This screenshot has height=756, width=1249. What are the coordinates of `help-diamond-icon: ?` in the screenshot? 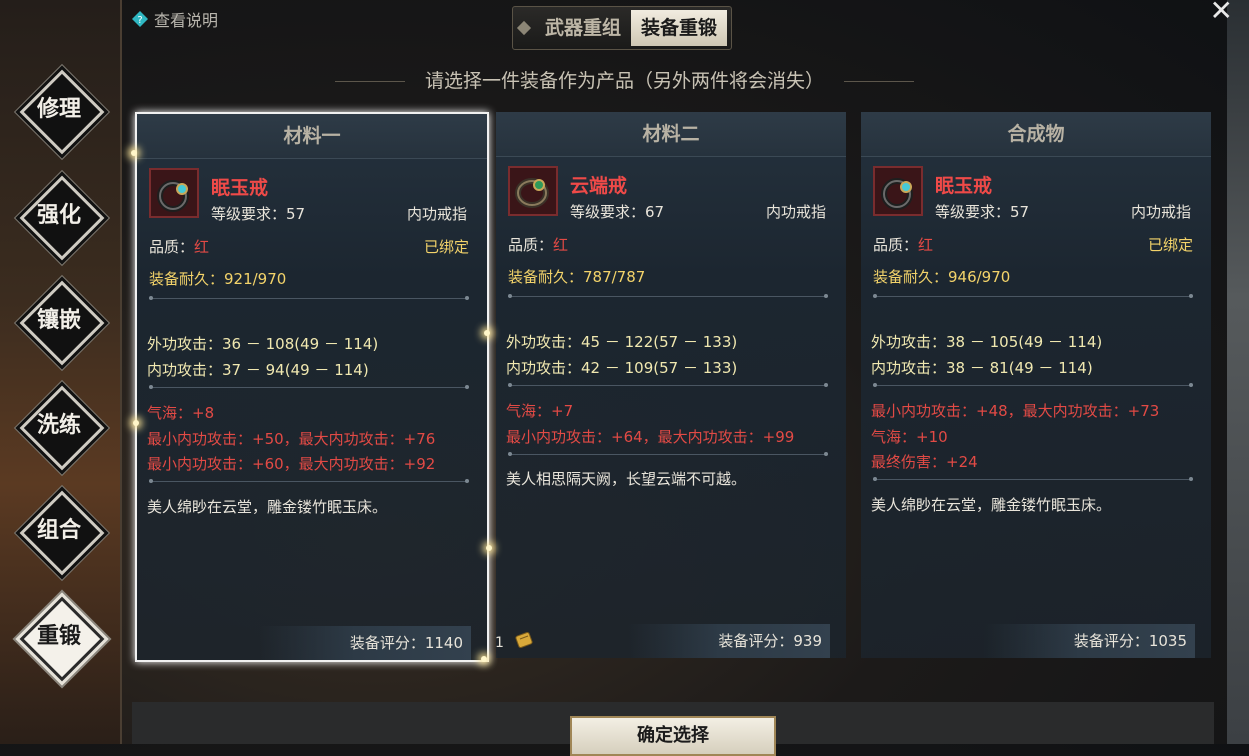 It's located at (140, 19).